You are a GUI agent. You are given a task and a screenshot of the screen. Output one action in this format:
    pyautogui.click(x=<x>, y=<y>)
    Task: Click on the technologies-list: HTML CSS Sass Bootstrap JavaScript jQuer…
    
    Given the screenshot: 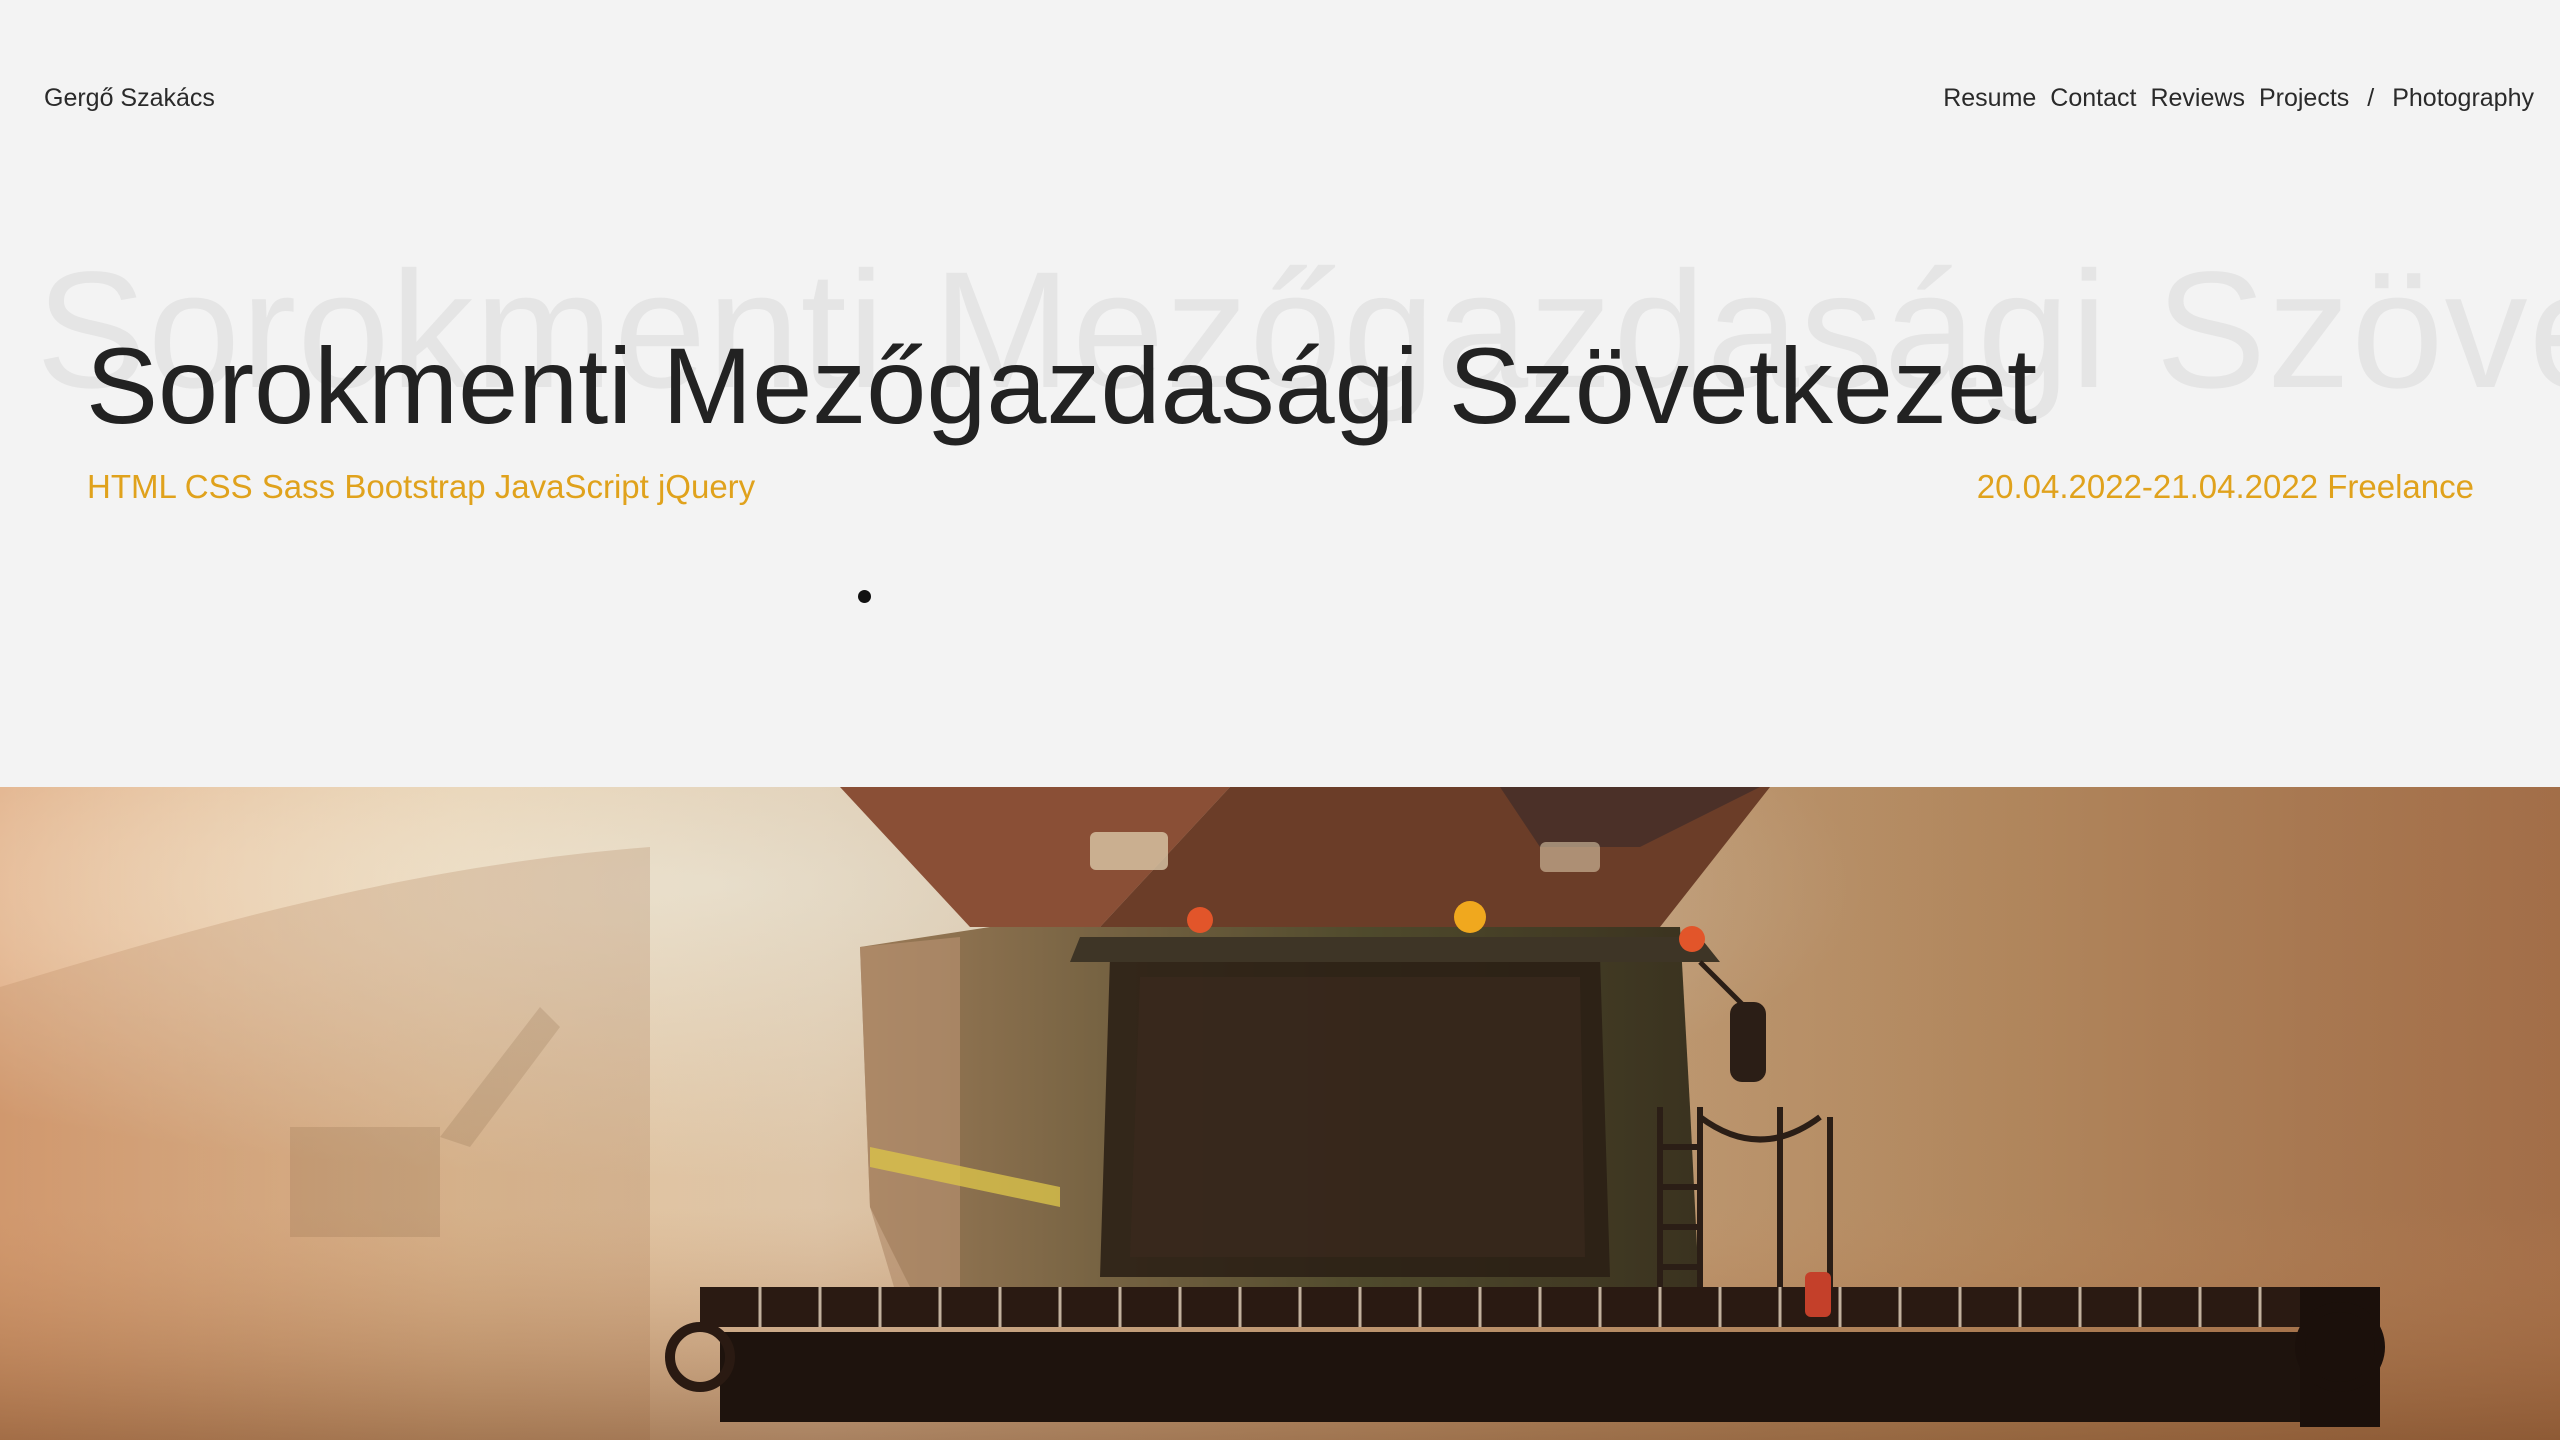 What is the action you would take?
    pyautogui.click(x=421, y=486)
    